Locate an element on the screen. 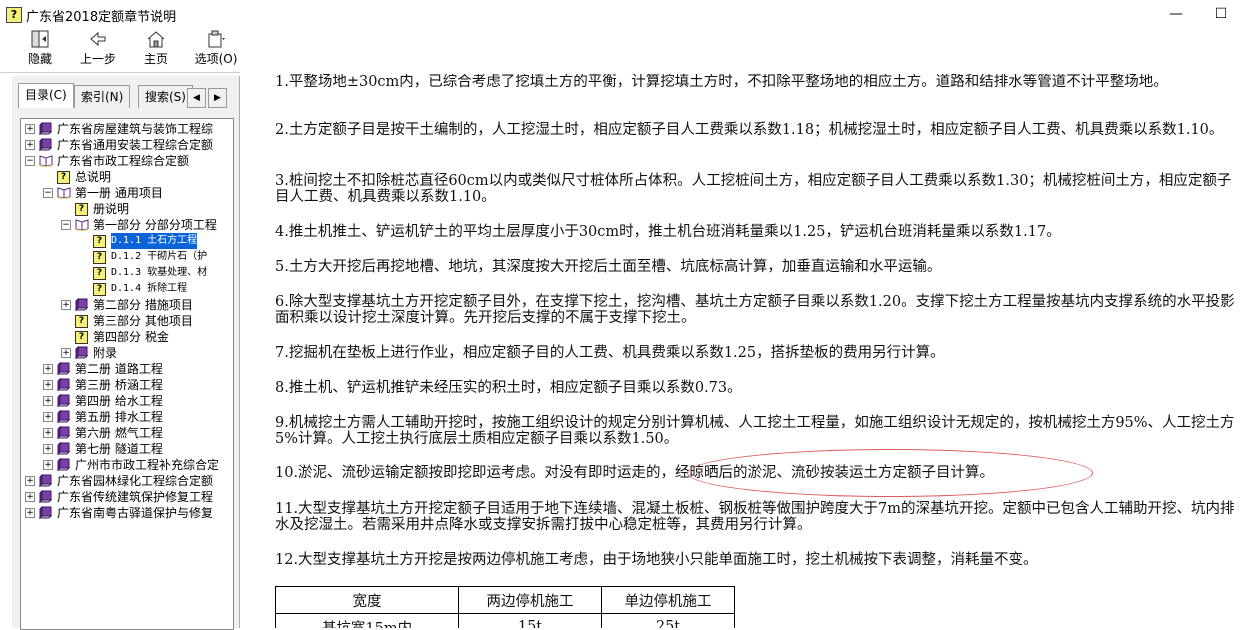  options-label: 选项(O) is located at coordinates (216, 59).